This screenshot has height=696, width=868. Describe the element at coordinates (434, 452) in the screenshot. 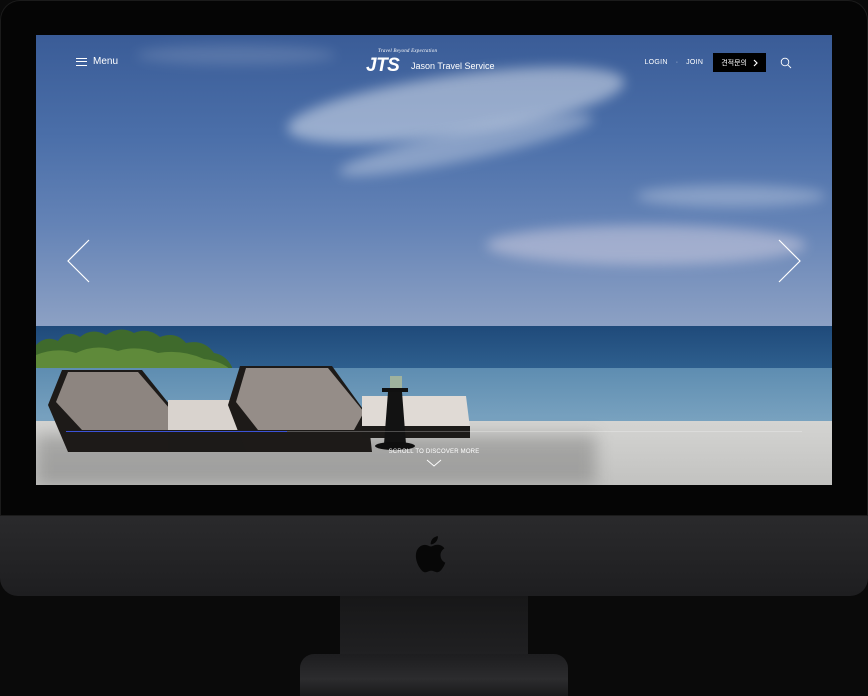

I see `scroll-to-discover: SCROLL TO DISCOVER MORE` at that location.